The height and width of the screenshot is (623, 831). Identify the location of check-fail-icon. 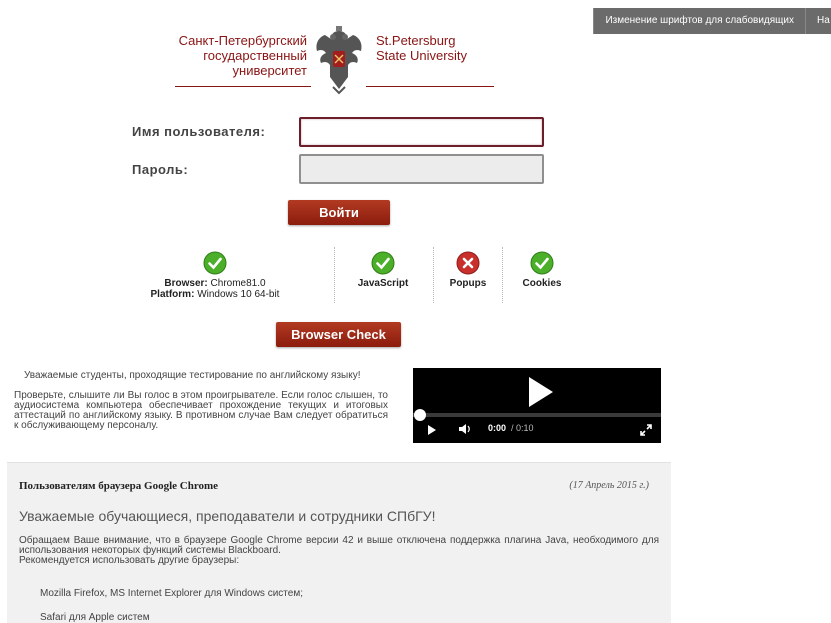
(468, 263).